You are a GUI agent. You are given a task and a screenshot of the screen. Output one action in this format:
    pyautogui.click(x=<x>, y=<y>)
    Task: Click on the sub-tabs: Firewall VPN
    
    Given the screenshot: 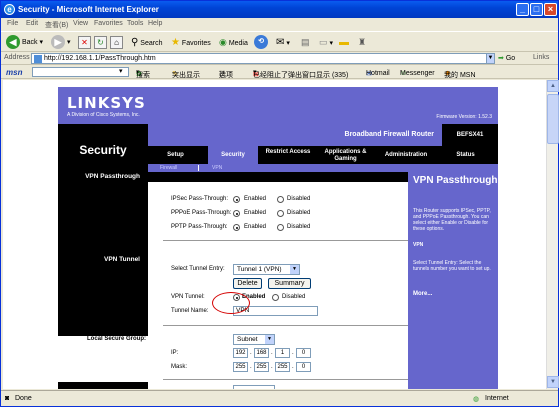 What is the action you would take?
    pyautogui.click(x=323, y=168)
    